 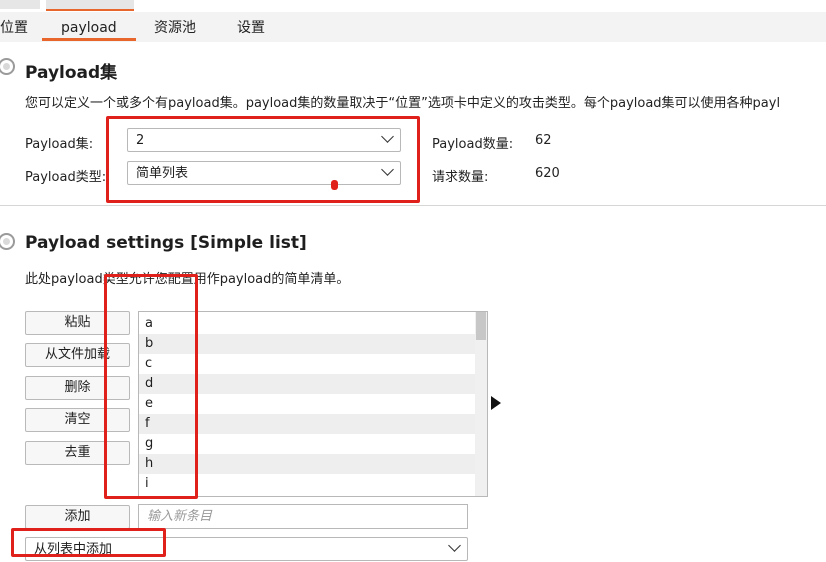 I want to click on tab-payload: payload, so click(x=89, y=29).